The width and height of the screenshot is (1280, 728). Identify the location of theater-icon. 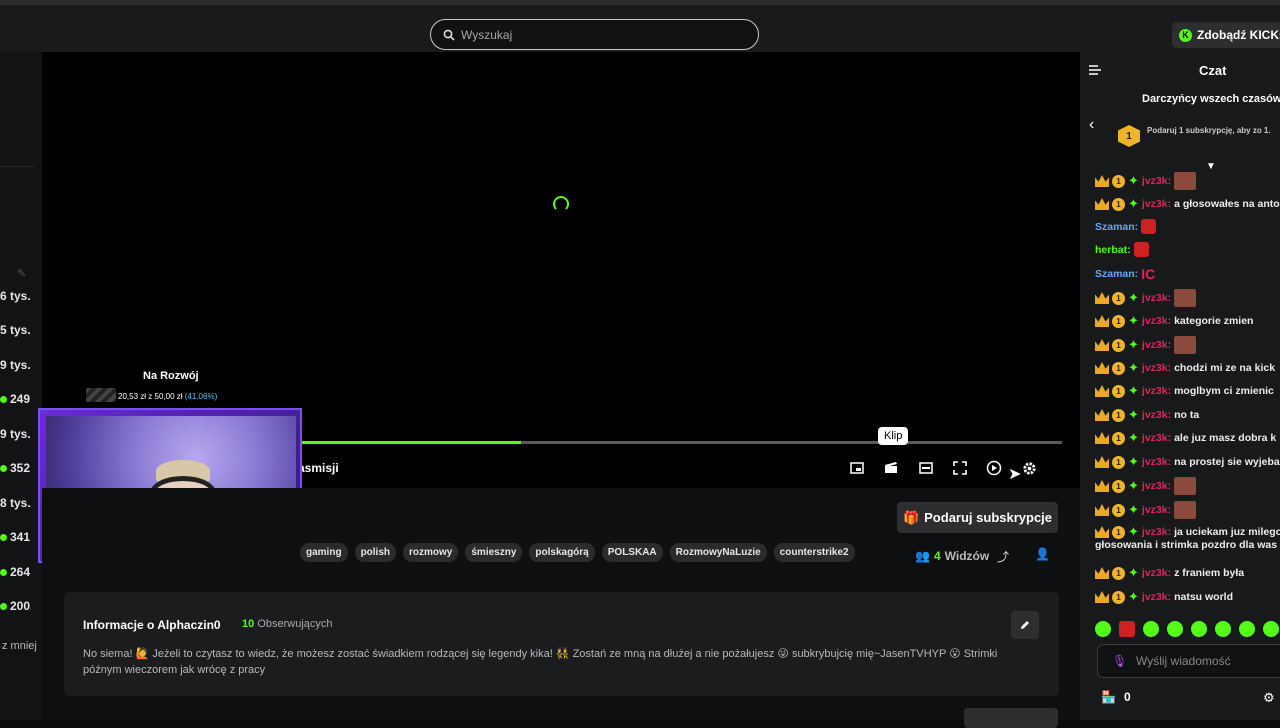
(926, 468).